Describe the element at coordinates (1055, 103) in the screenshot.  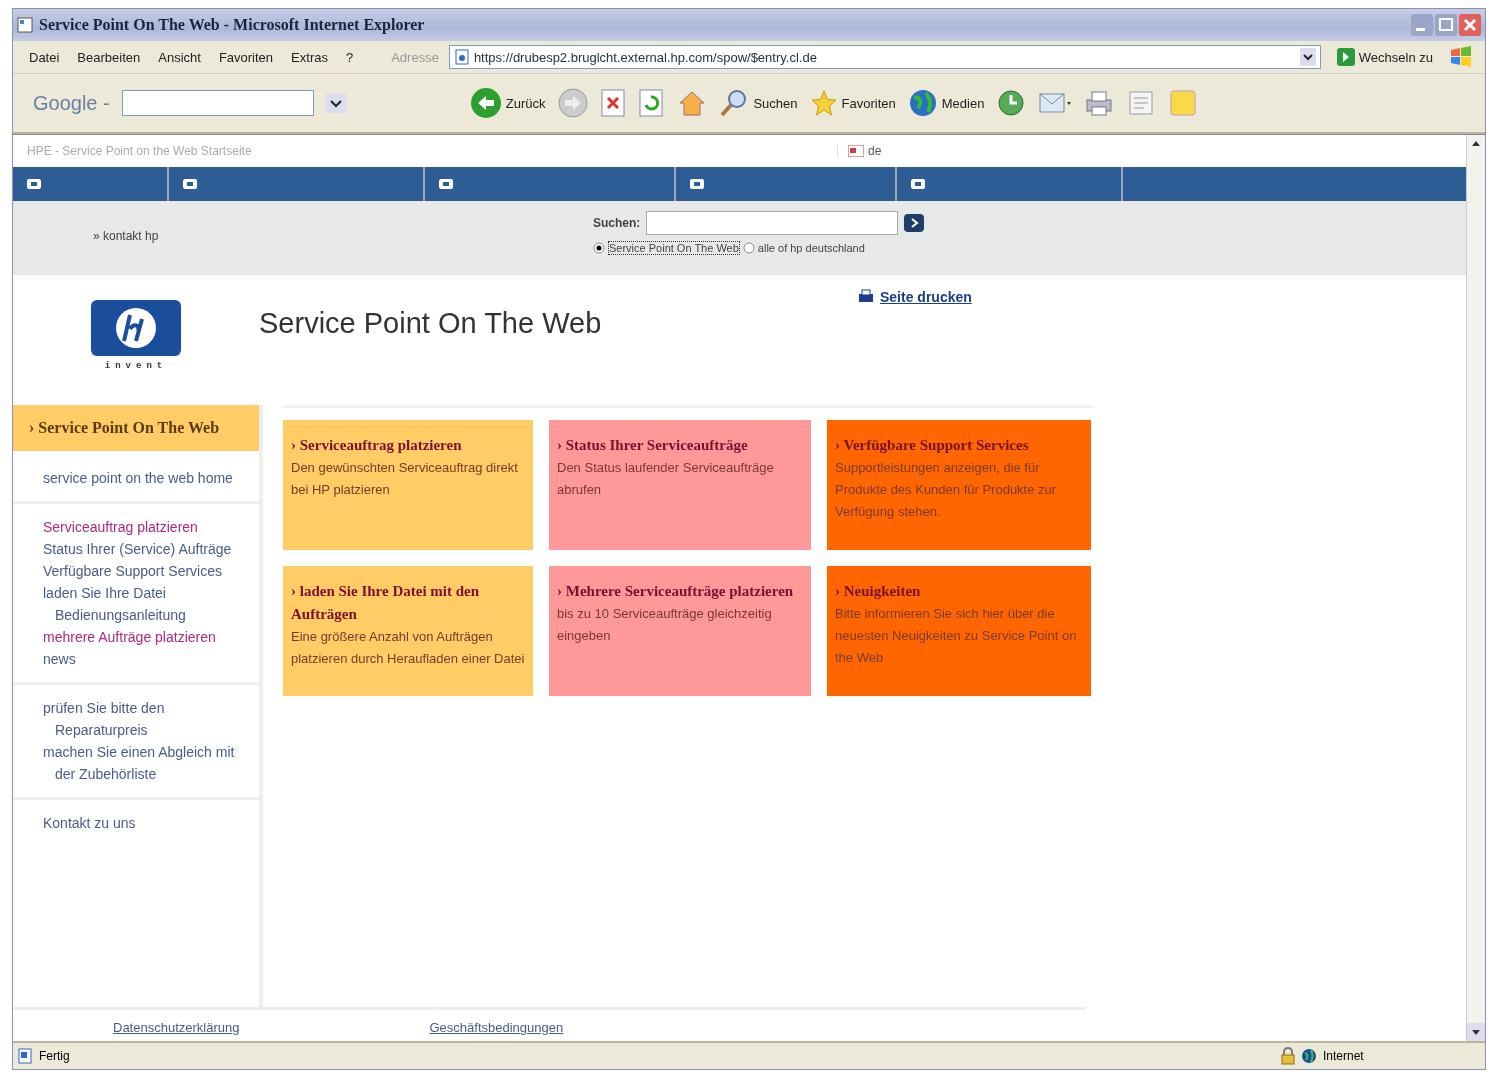
I see `mail-icon` at that location.